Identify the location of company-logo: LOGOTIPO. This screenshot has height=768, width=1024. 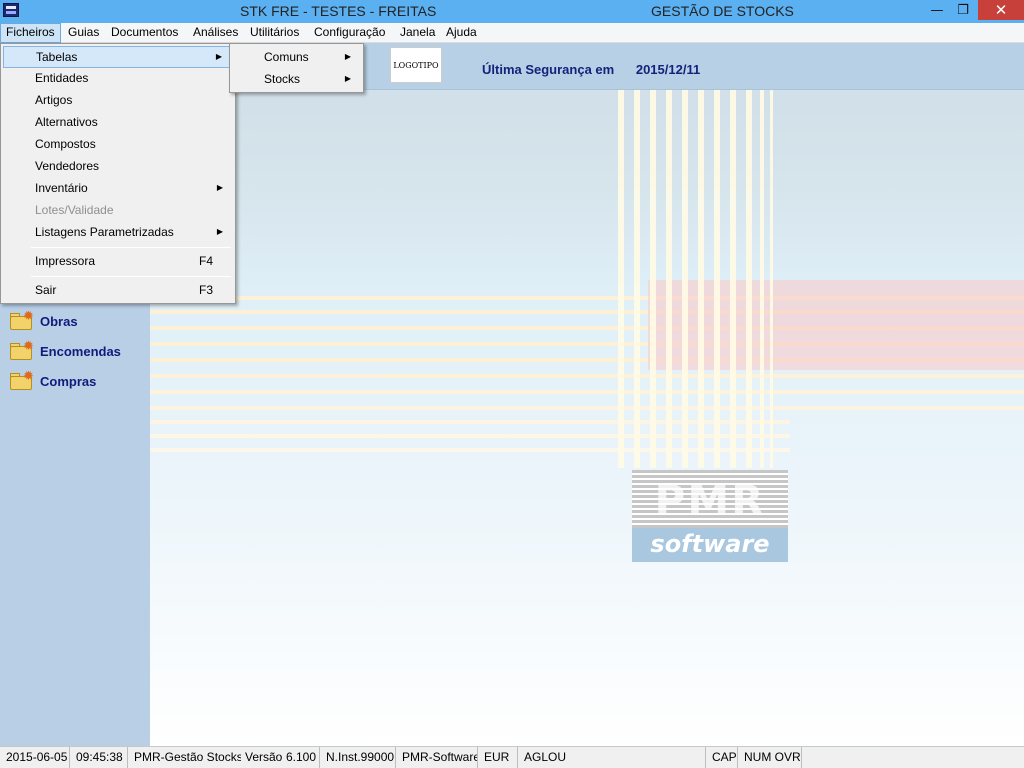
(416, 65).